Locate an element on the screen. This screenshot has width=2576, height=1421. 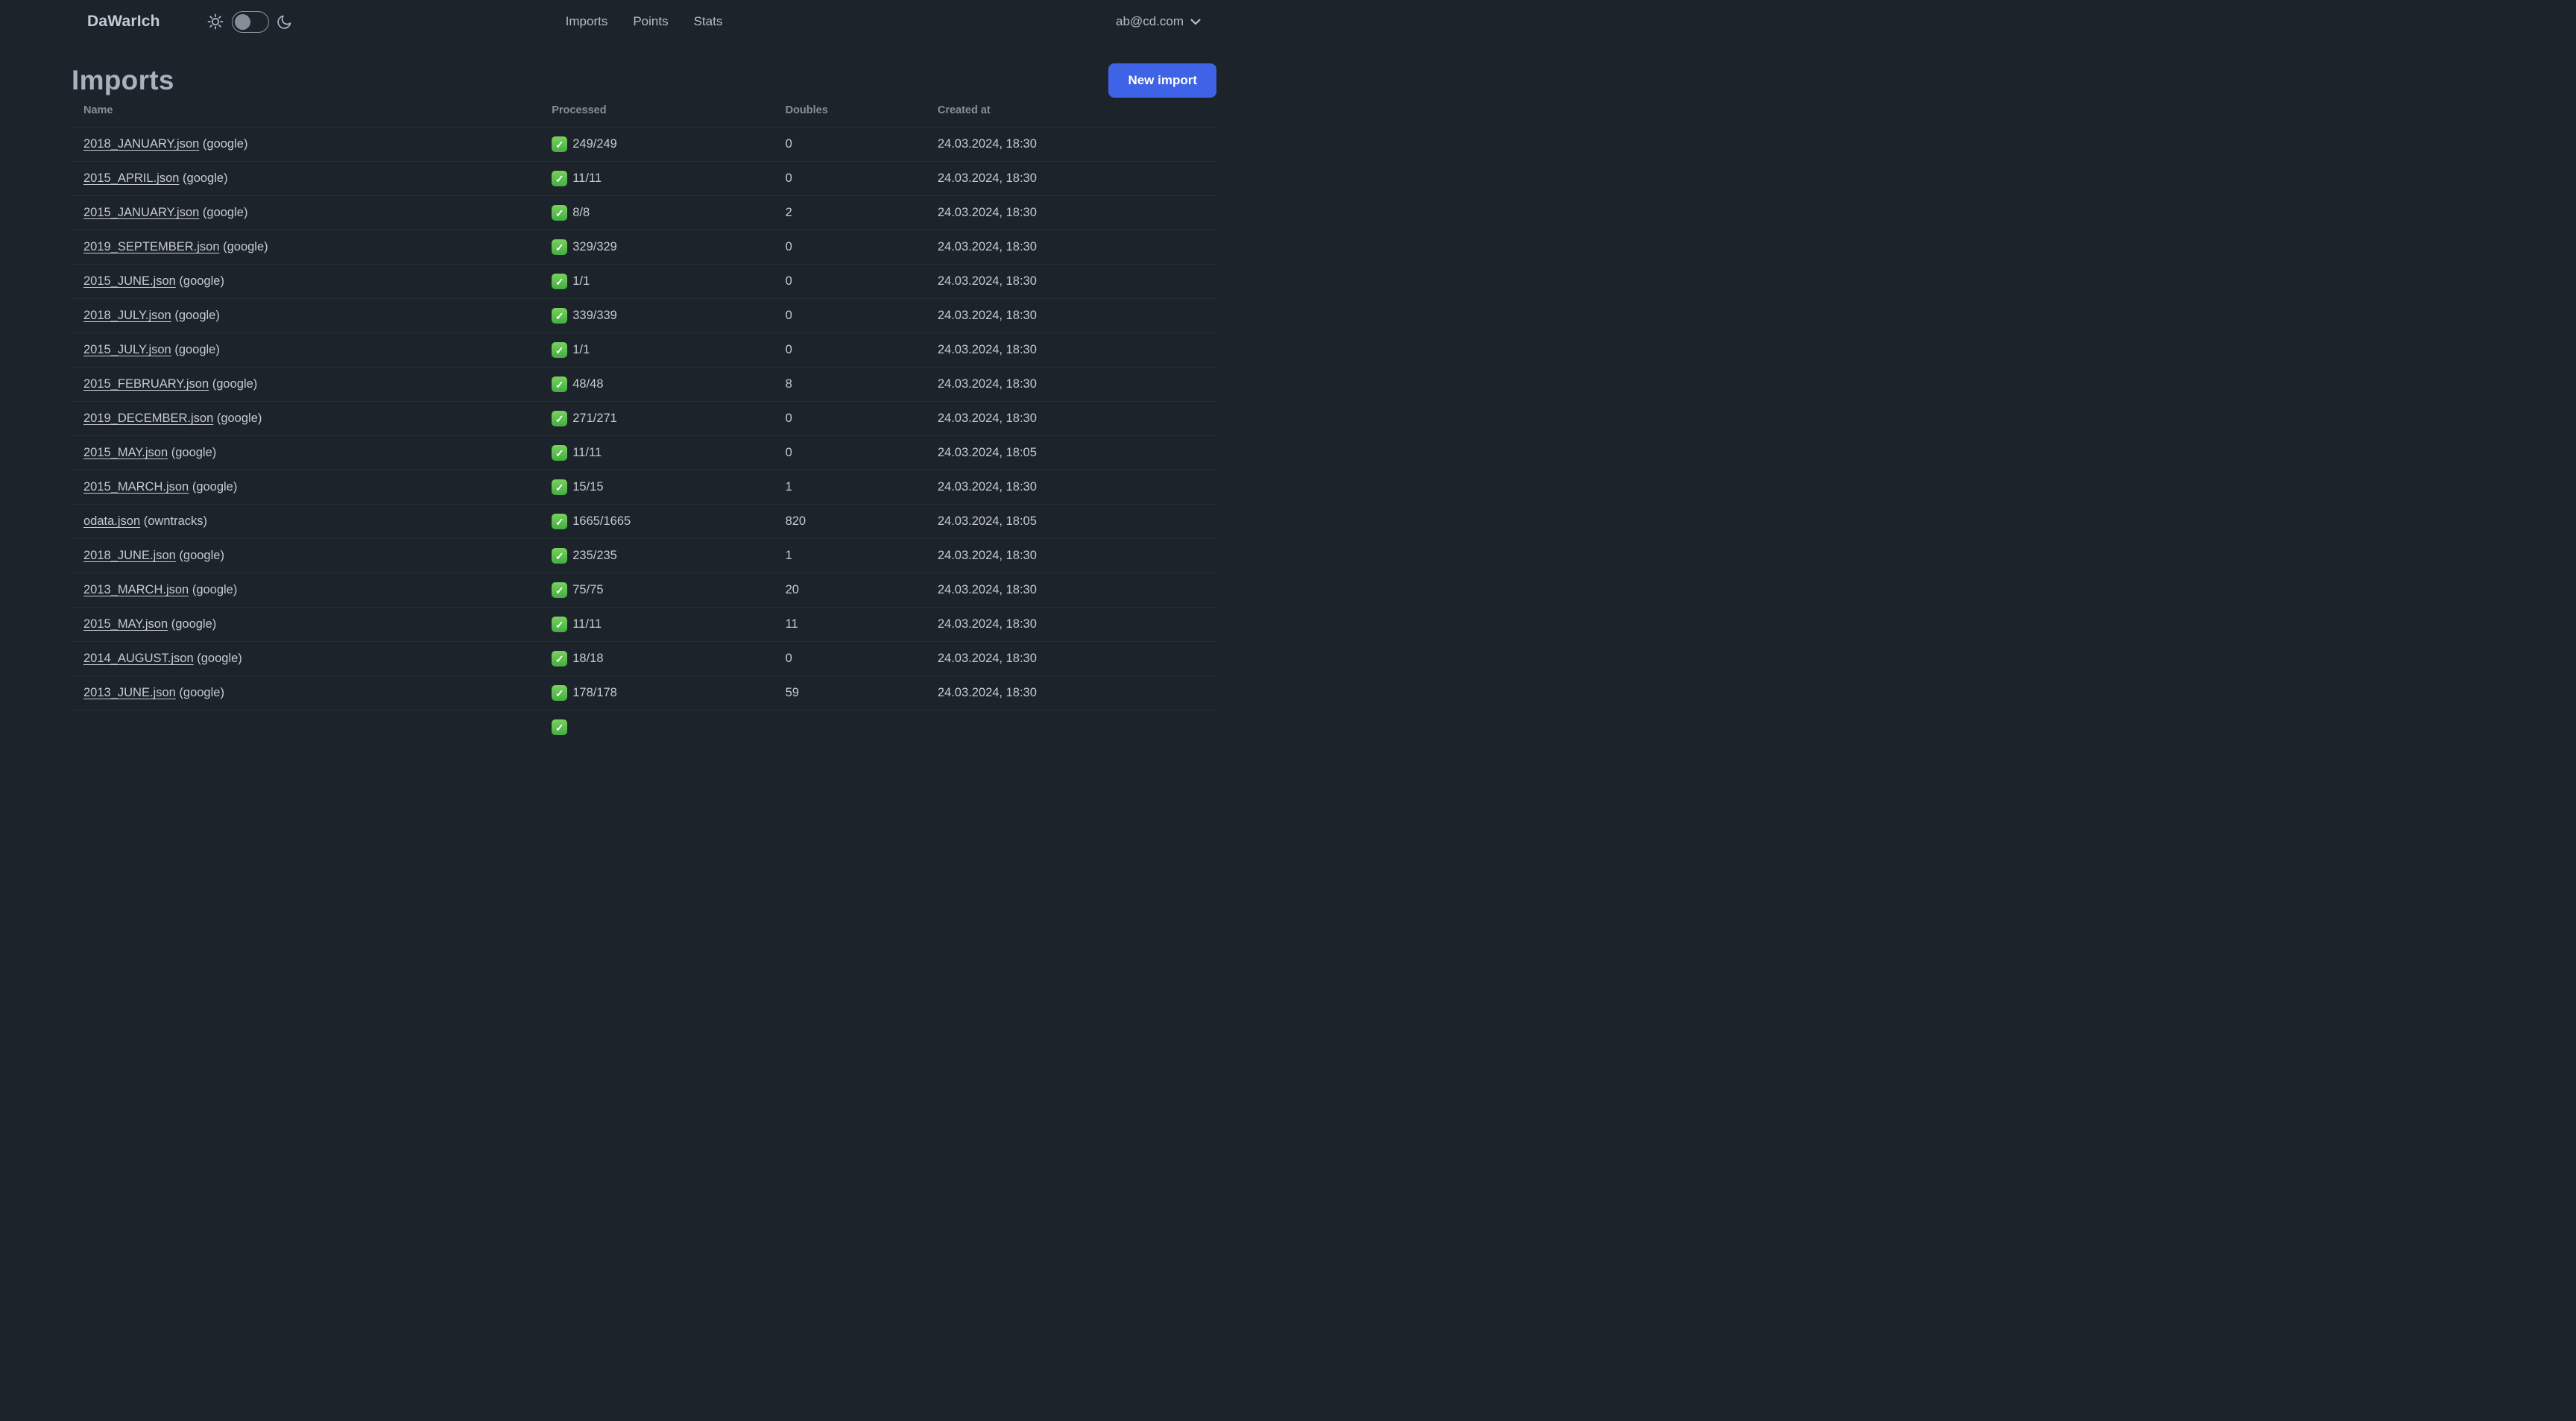
cell-name: 2018_JUNE.json (google) is located at coordinates (306, 555).